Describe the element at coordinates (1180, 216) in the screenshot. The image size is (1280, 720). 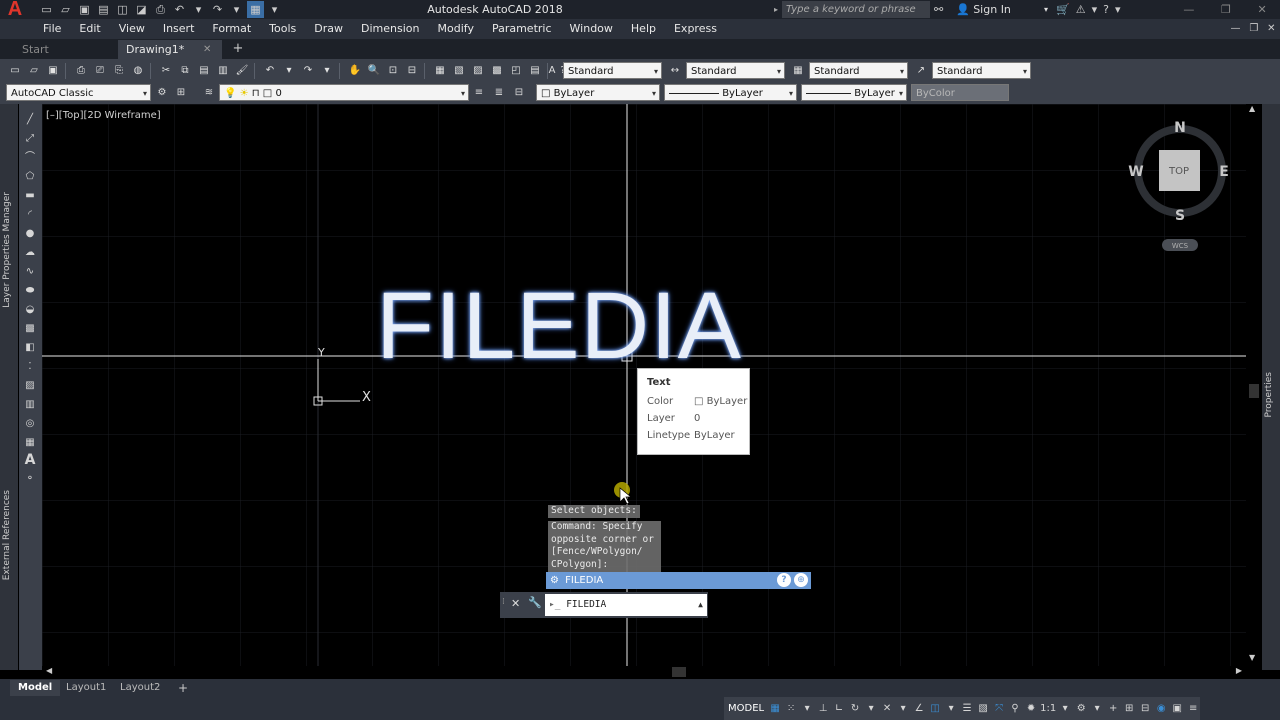
I see `compass-south: S` at that location.